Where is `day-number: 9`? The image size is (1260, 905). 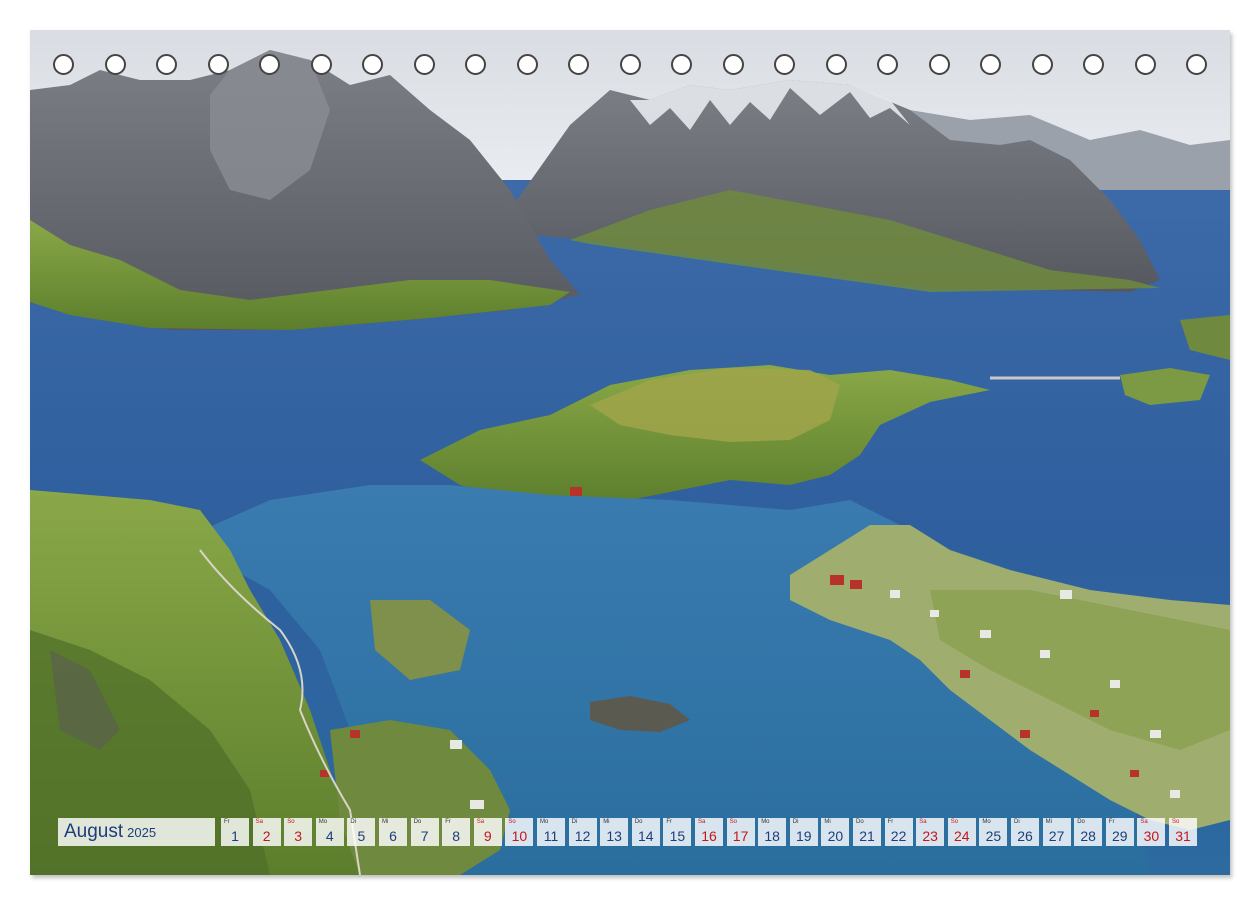
day-number: 9 is located at coordinates (487, 836).